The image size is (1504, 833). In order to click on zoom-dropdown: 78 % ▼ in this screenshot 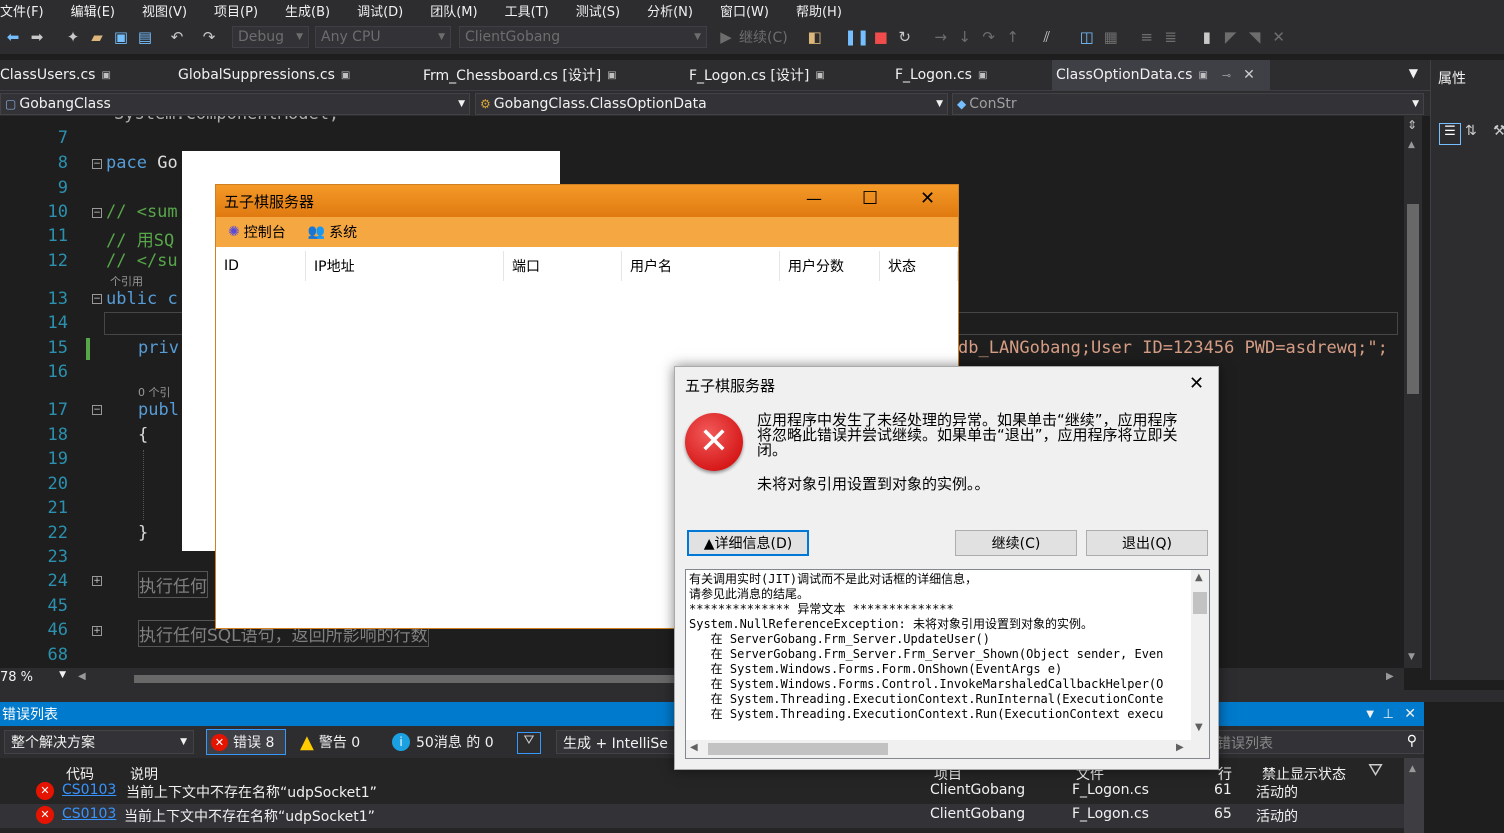, I will do `click(35, 679)`.